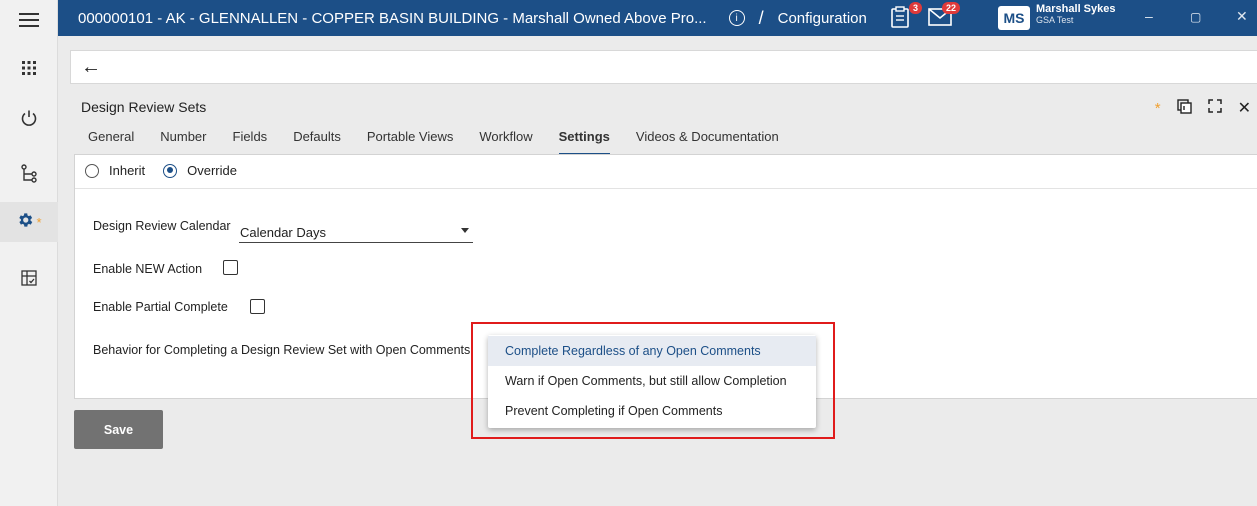 This screenshot has height=506, width=1257. What do you see at coordinates (39, 222) in the screenshot?
I see `active-marker: *` at bounding box center [39, 222].